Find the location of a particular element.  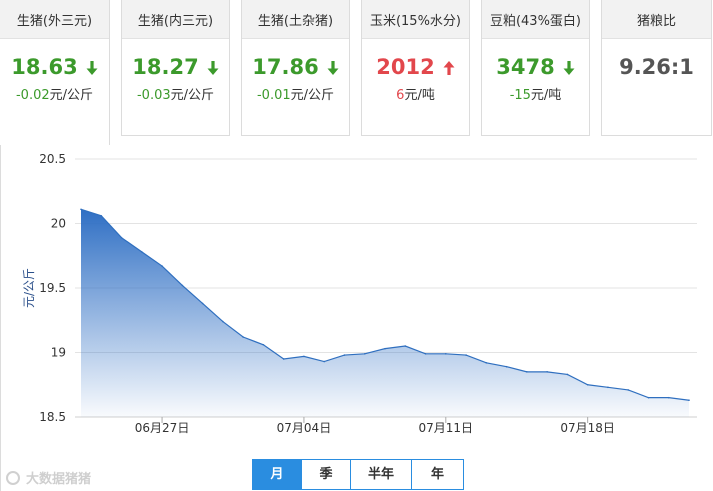

y-axis-label: 元/公斤 is located at coordinates (29, 288).